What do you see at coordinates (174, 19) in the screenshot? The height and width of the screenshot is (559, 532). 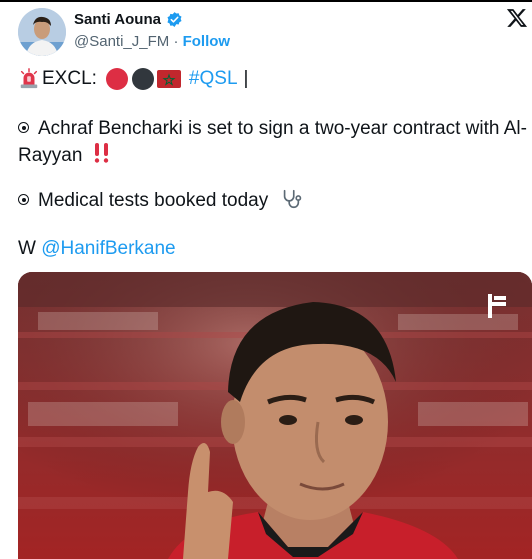 I see `verified-badge-icon` at bounding box center [174, 19].